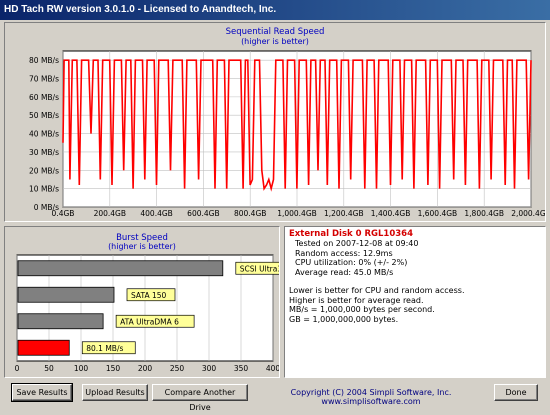  Describe the element at coordinates (357, 243) in the screenshot. I see `tested-date: Tested on 2007-12-08 at 09:40` at that location.